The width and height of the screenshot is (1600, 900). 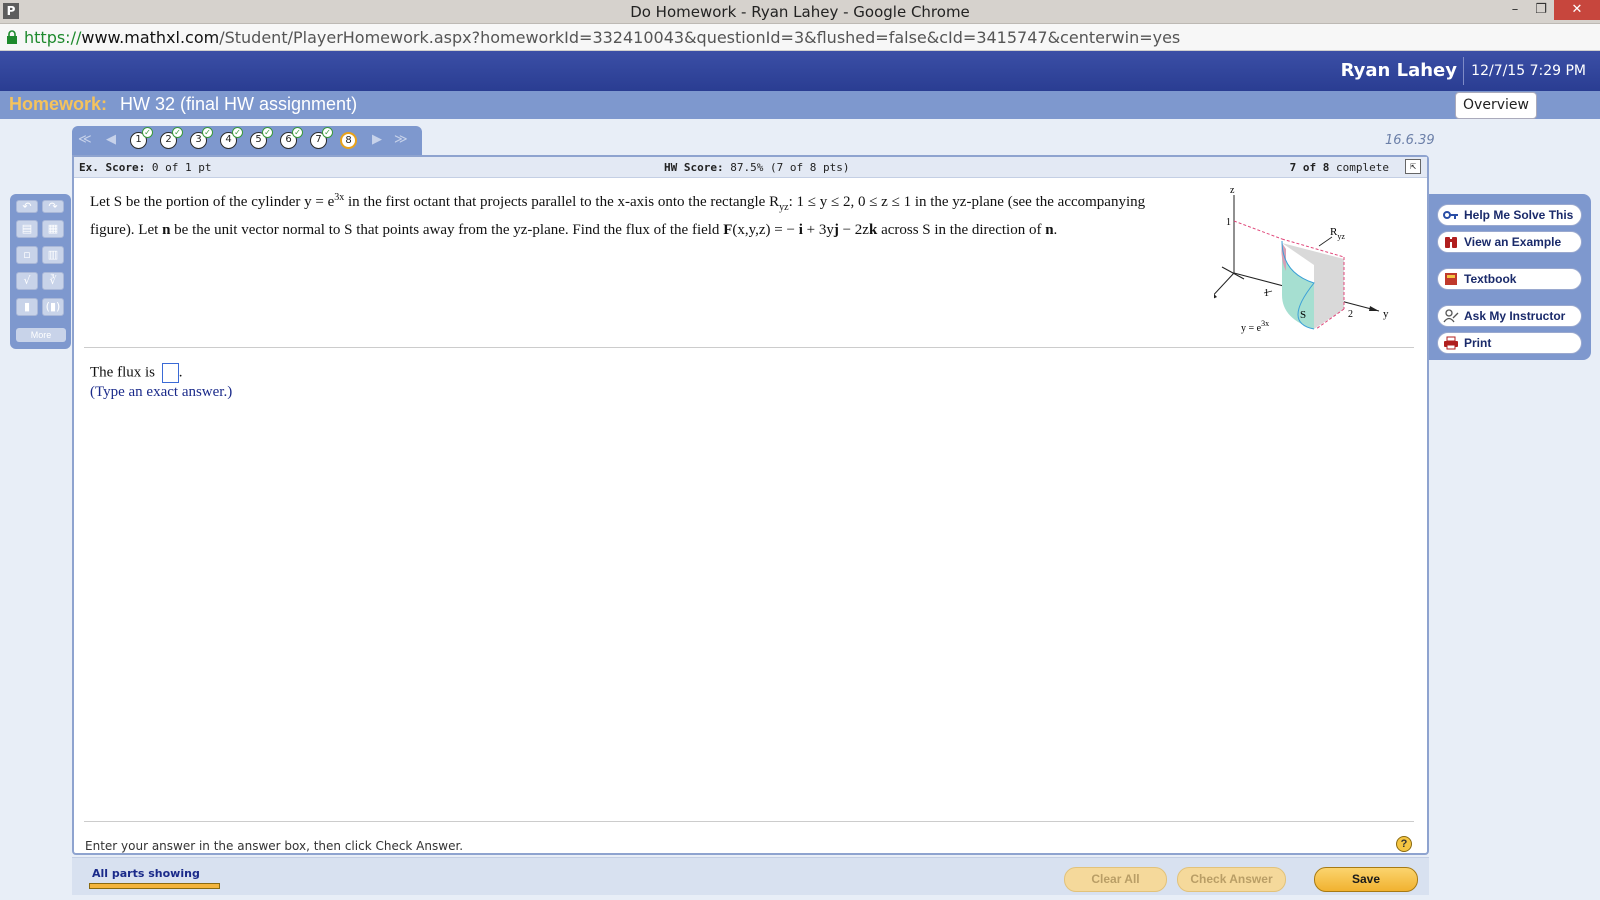 What do you see at coordinates (138, 139) in the screenshot?
I see `question-number: 1` at bounding box center [138, 139].